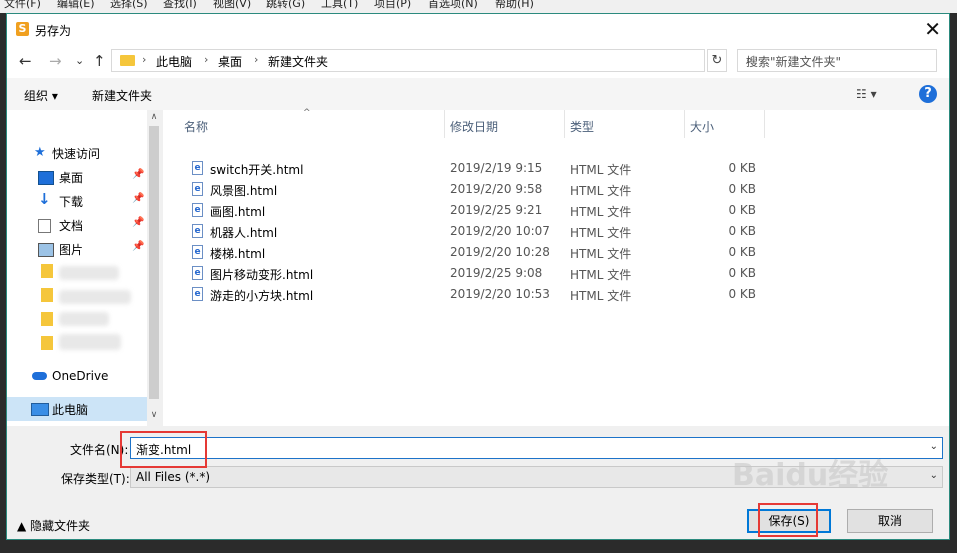 The image size is (957, 553). I want to click on table-row: e 楼梯.html 2019/2/20 10:28 HTML 文件 0 KB, so click(556, 252).